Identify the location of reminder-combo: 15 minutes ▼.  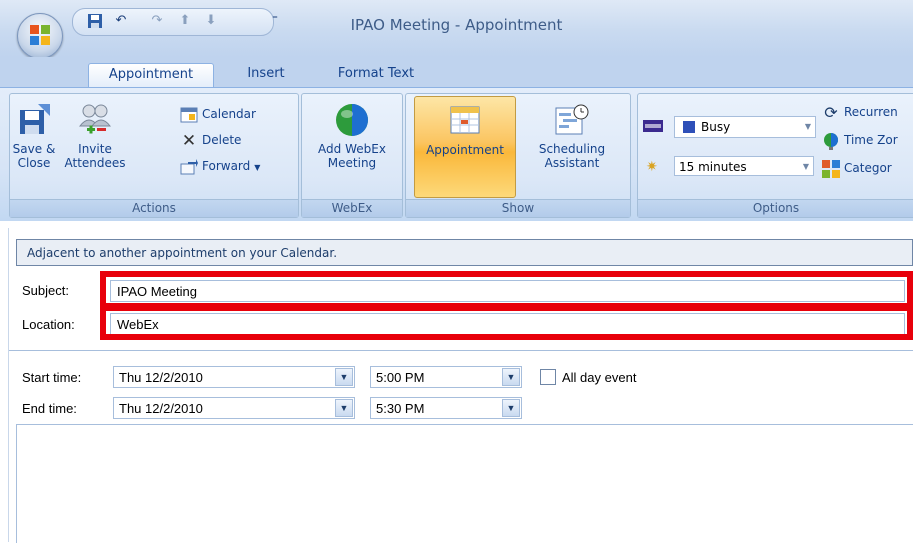
(744, 166).